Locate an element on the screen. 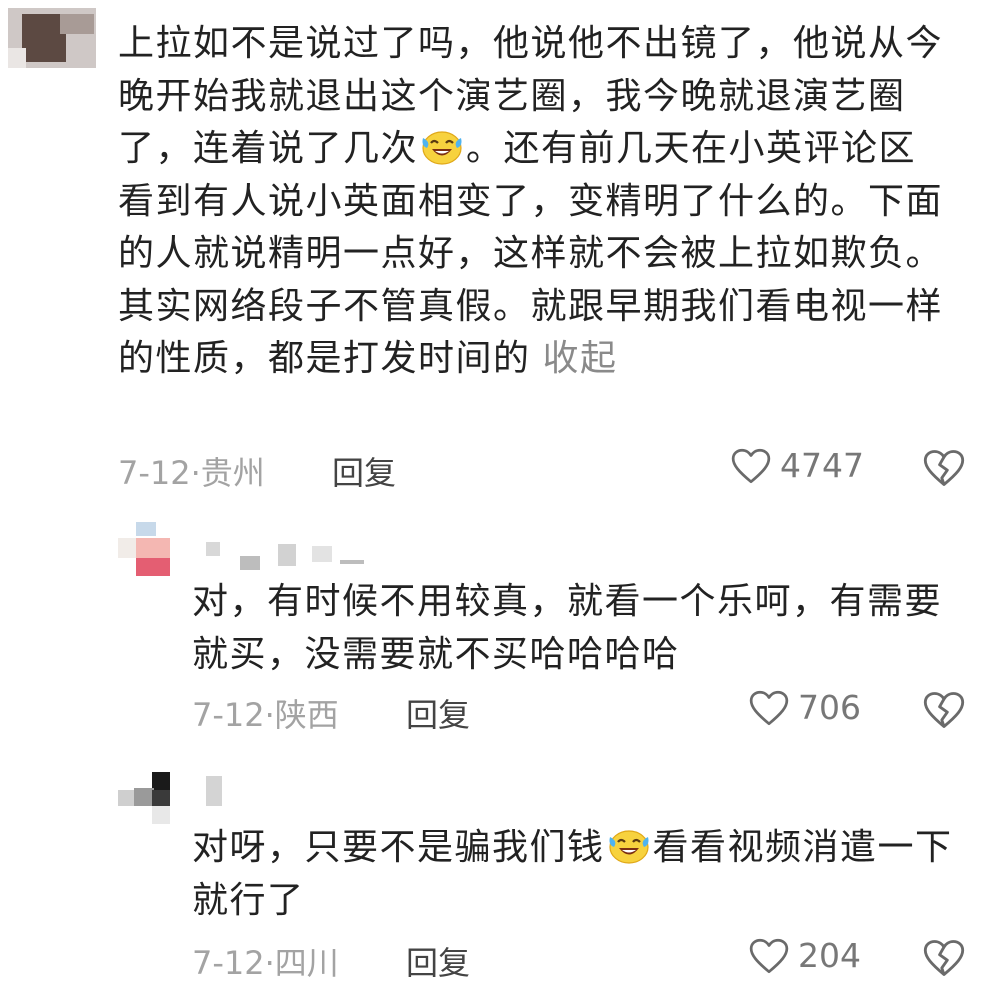  like-count: 4747 is located at coordinates (822, 465).